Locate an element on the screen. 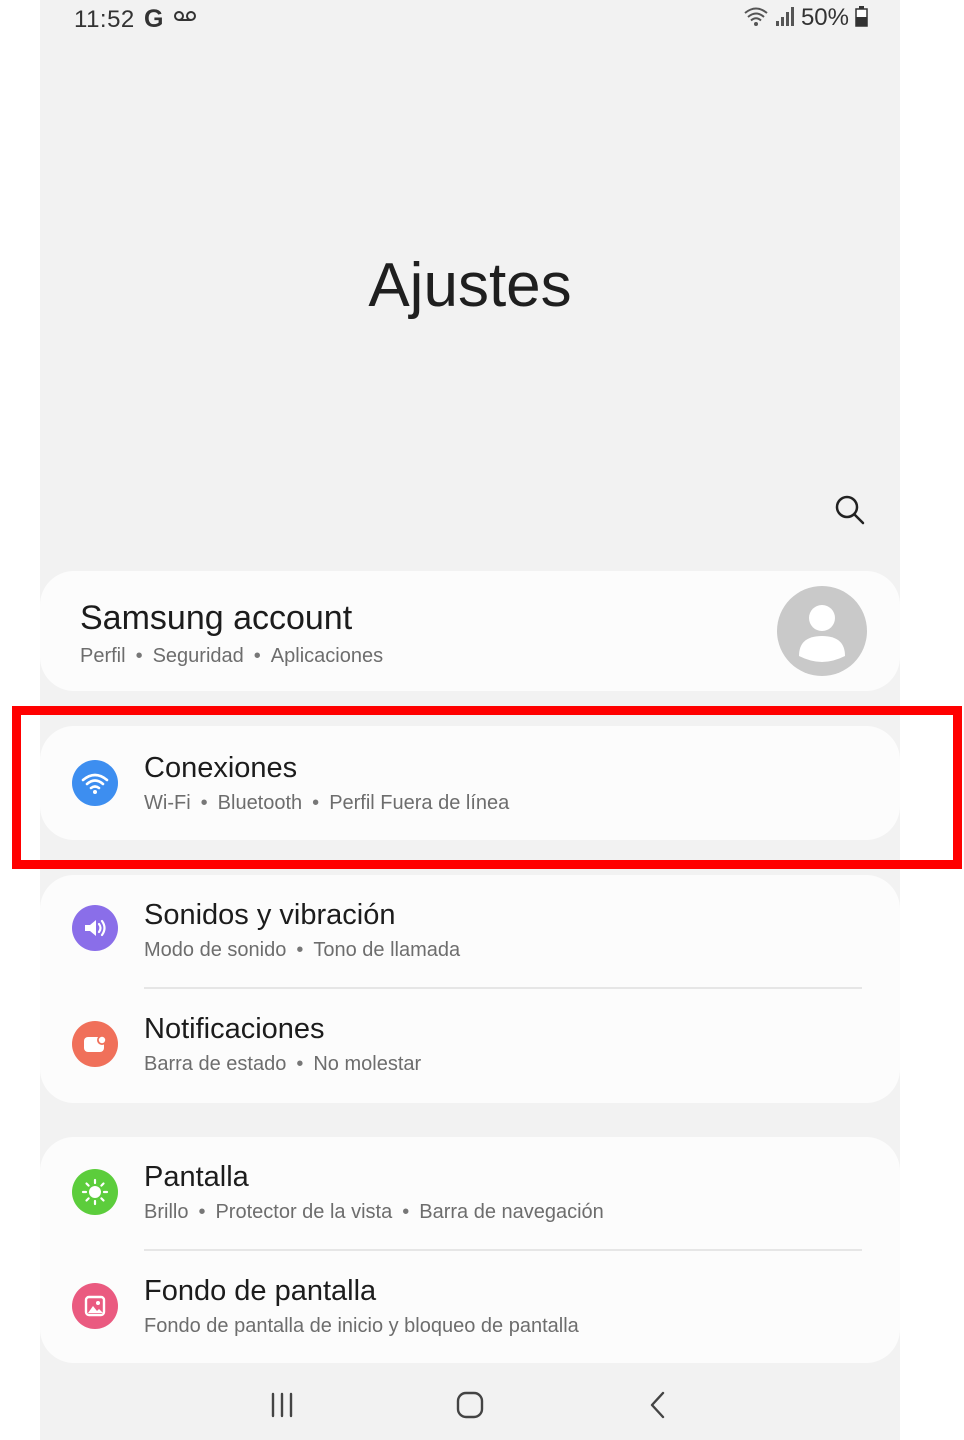  home-icon is located at coordinates (470, 1405).